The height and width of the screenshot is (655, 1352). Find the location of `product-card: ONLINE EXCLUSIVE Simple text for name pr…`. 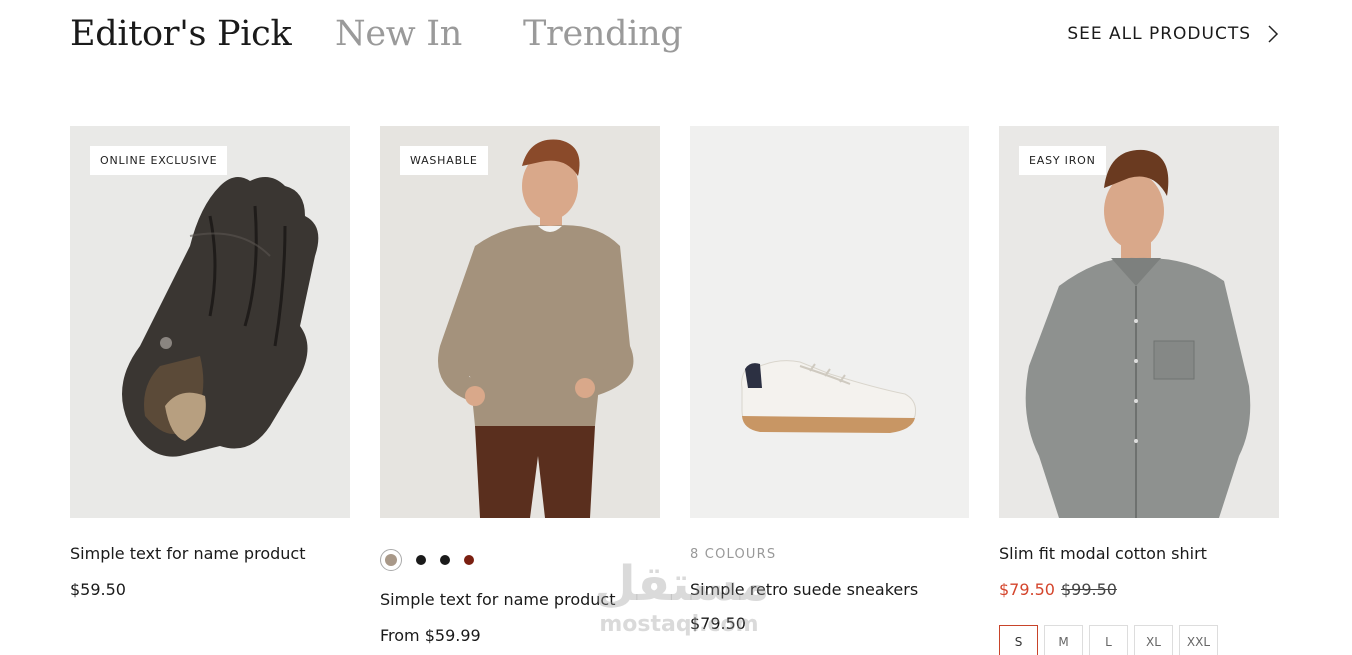

product-card: ONLINE EXCLUSIVE Simple text for name pr… is located at coordinates (210, 362).